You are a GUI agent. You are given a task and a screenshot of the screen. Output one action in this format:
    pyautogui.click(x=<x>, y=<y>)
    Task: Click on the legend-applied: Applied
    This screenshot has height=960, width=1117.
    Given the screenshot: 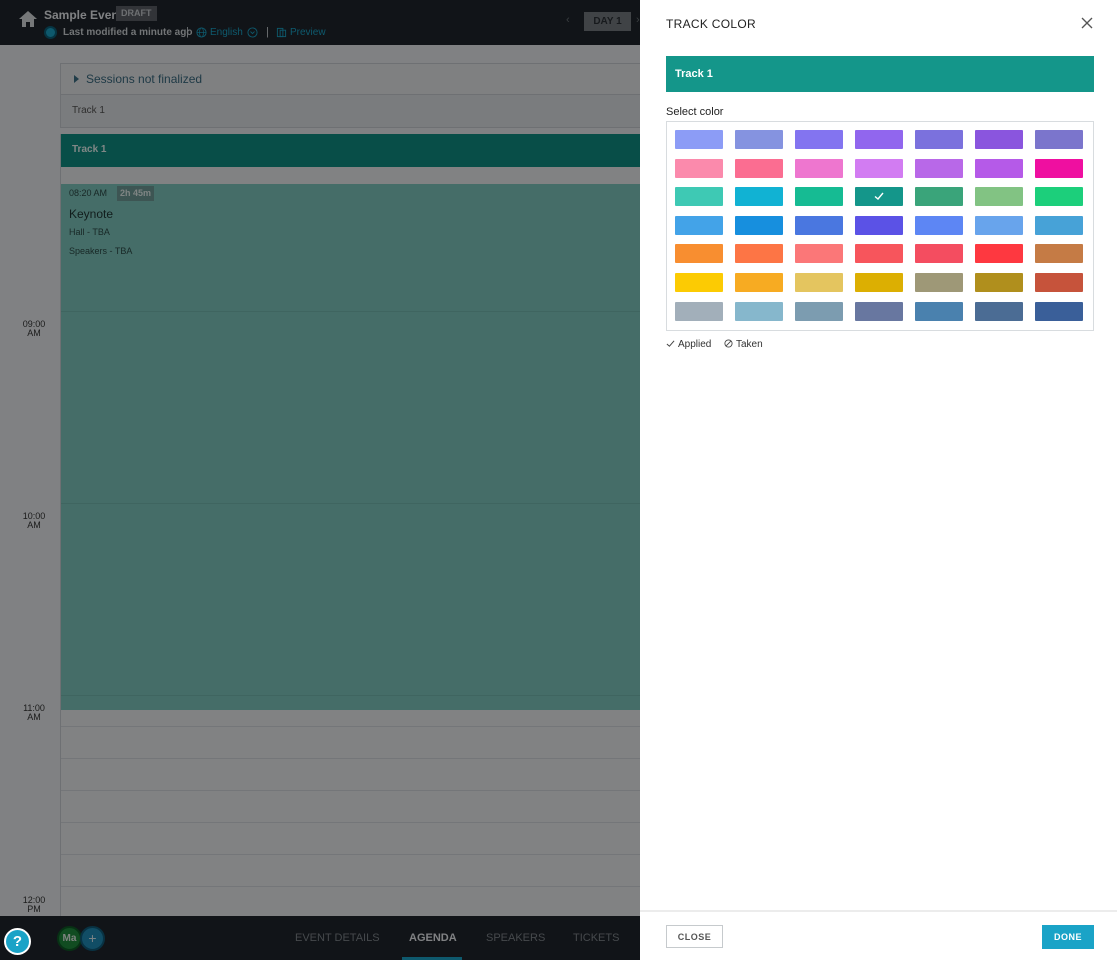 What is the action you would take?
    pyautogui.click(x=695, y=344)
    